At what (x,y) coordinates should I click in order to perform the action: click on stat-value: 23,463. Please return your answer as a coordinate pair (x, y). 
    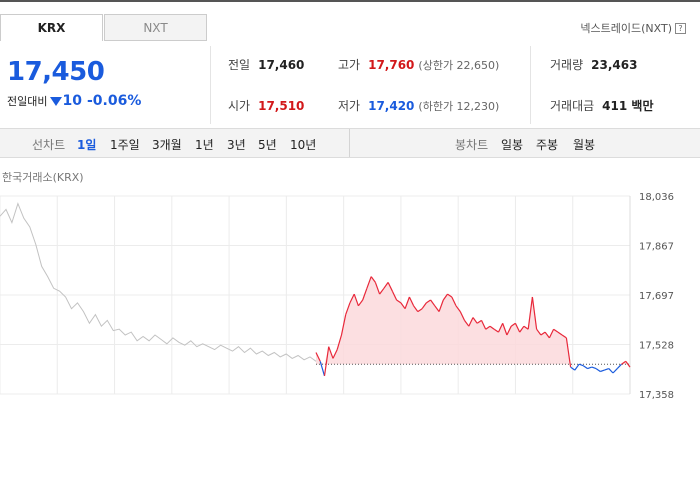
    Looking at the image, I should click on (614, 65).